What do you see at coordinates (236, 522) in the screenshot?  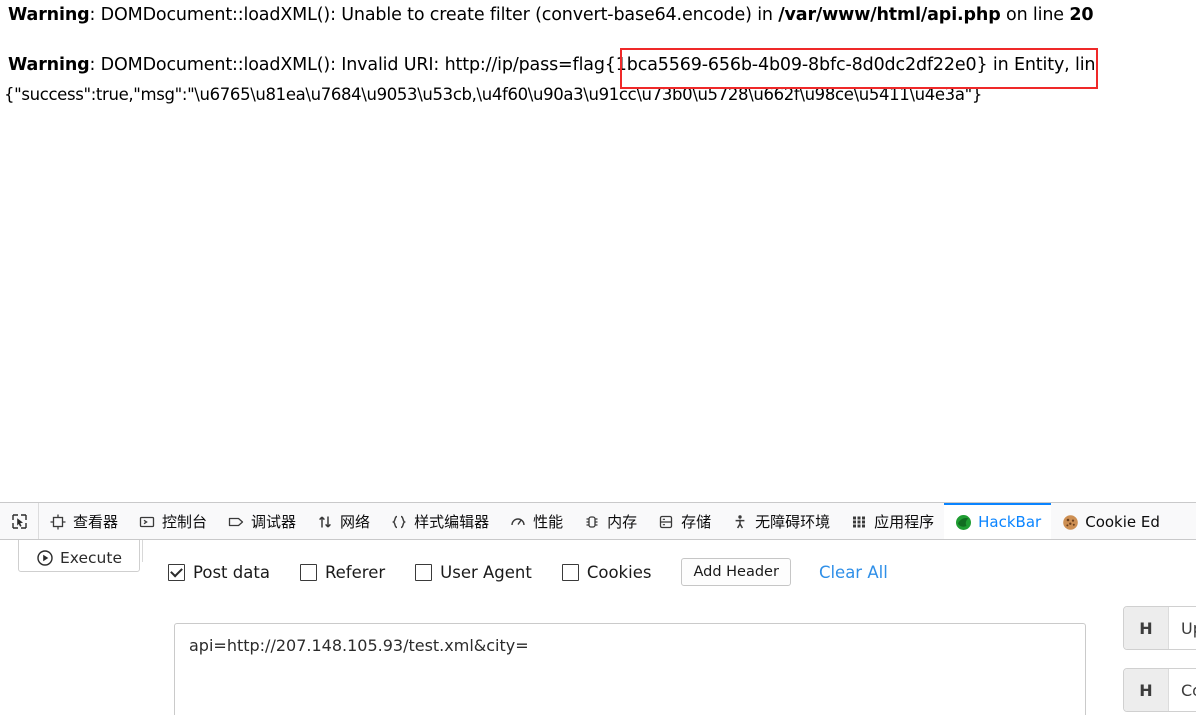 I see `debugger-icon` at bounding box center [236, 522].